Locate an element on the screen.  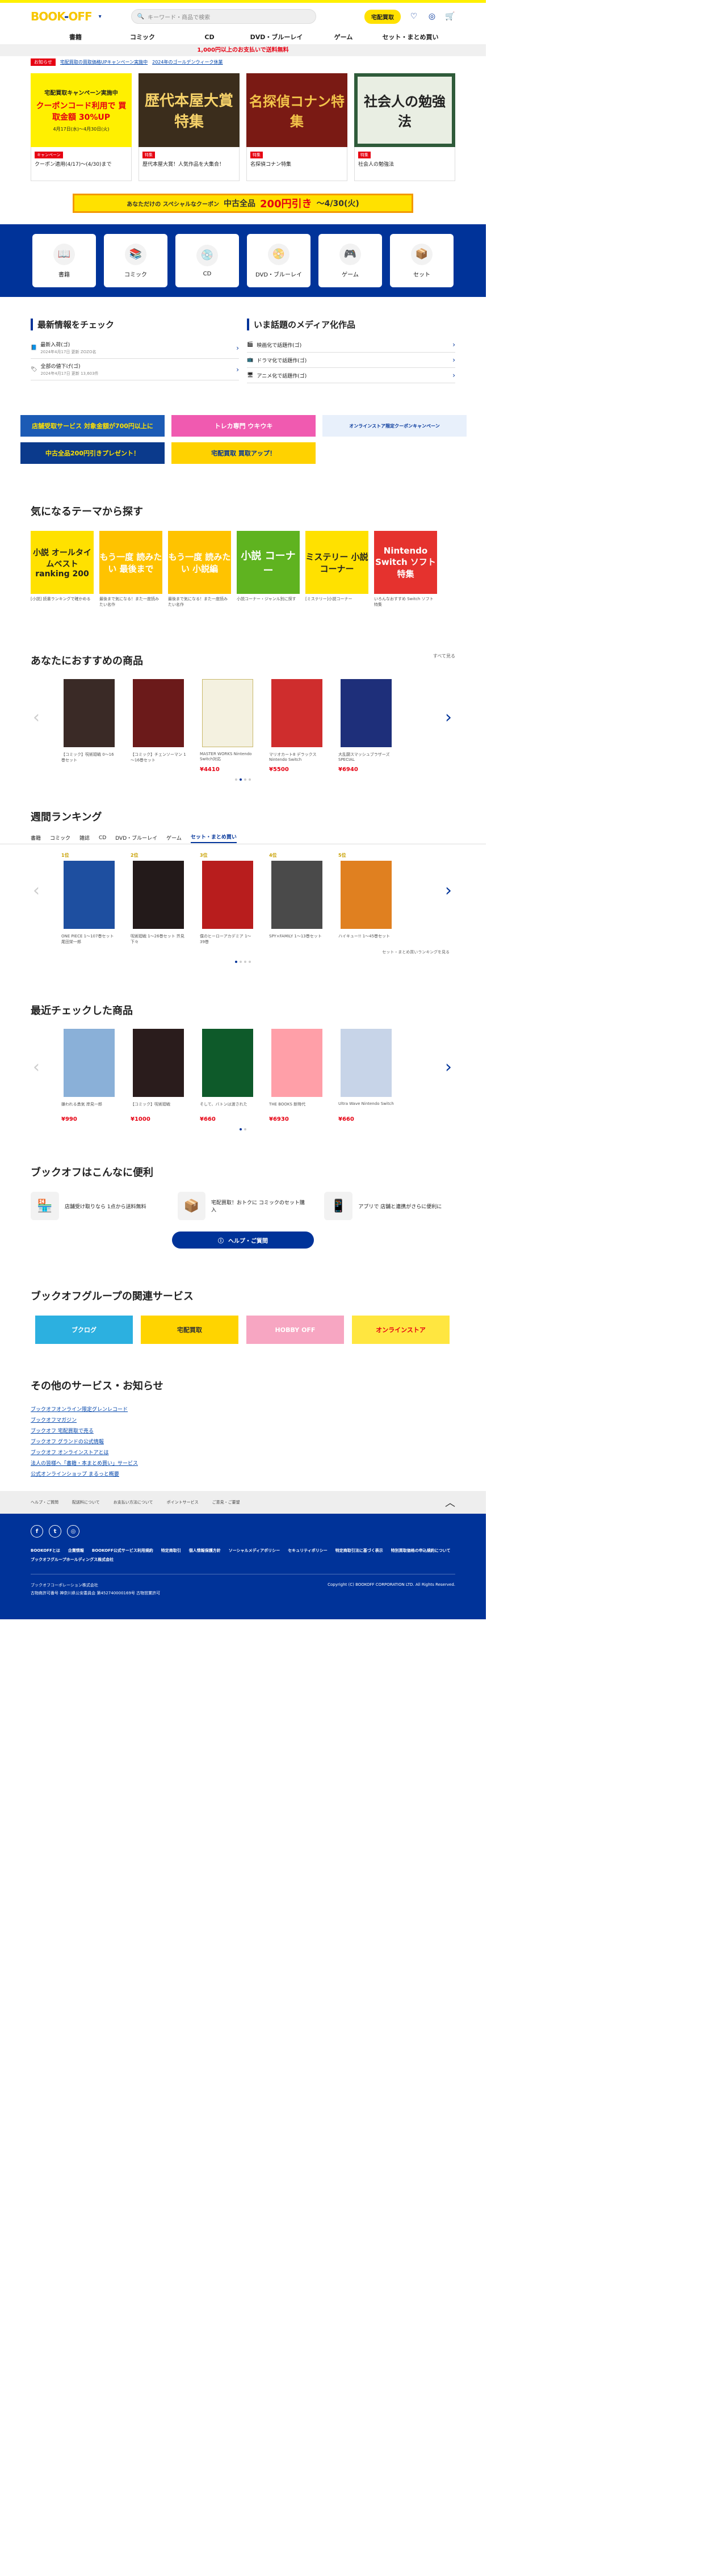
footer-link: 特定商取引 is located at coordinates (171, 1550).